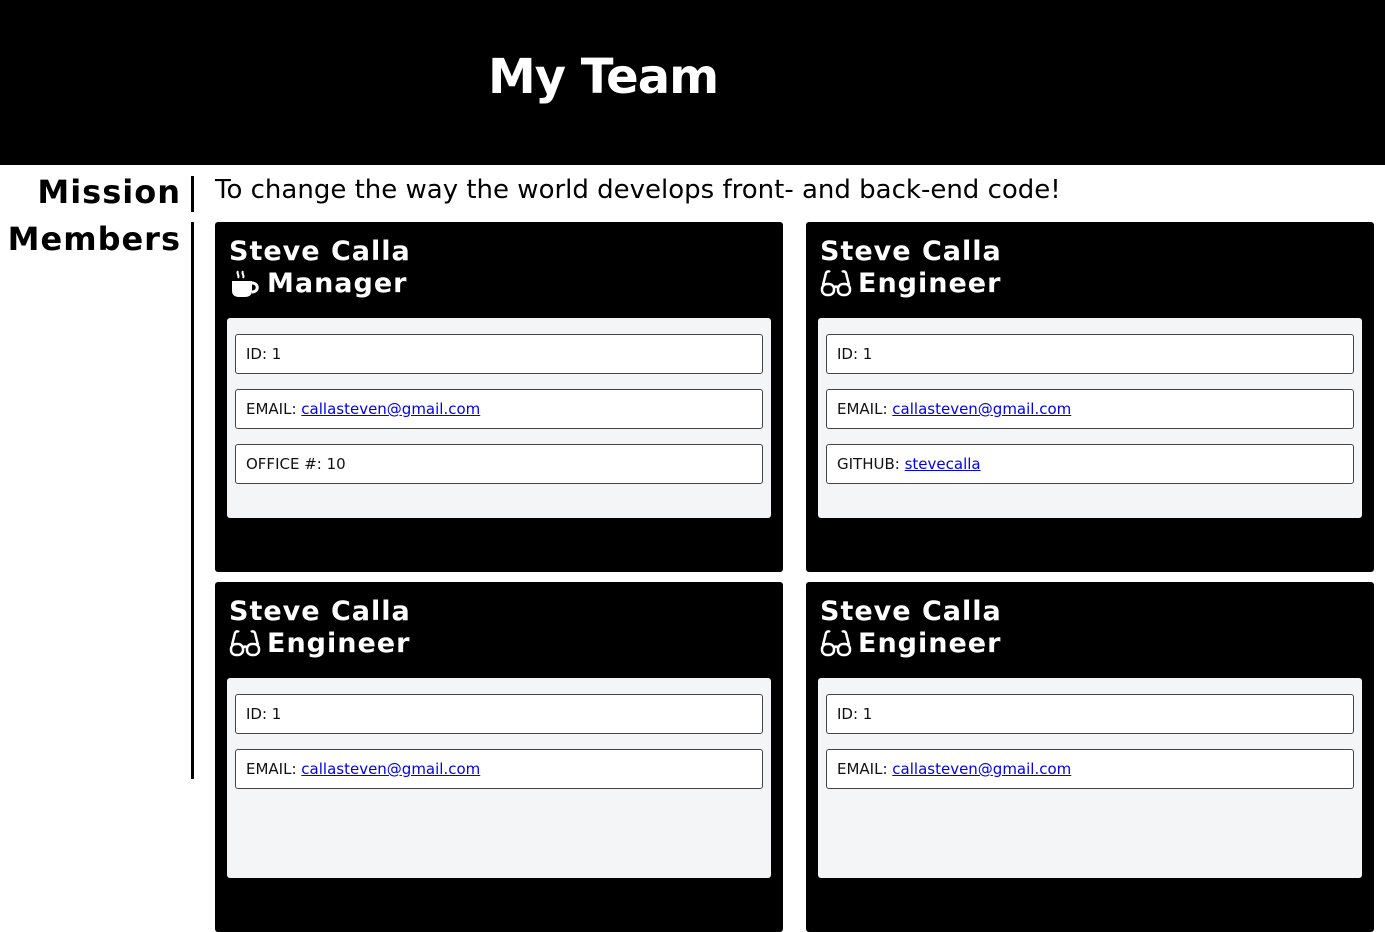  I want to click on member-office-field: OFFICE #: 10, so click(499, 464).